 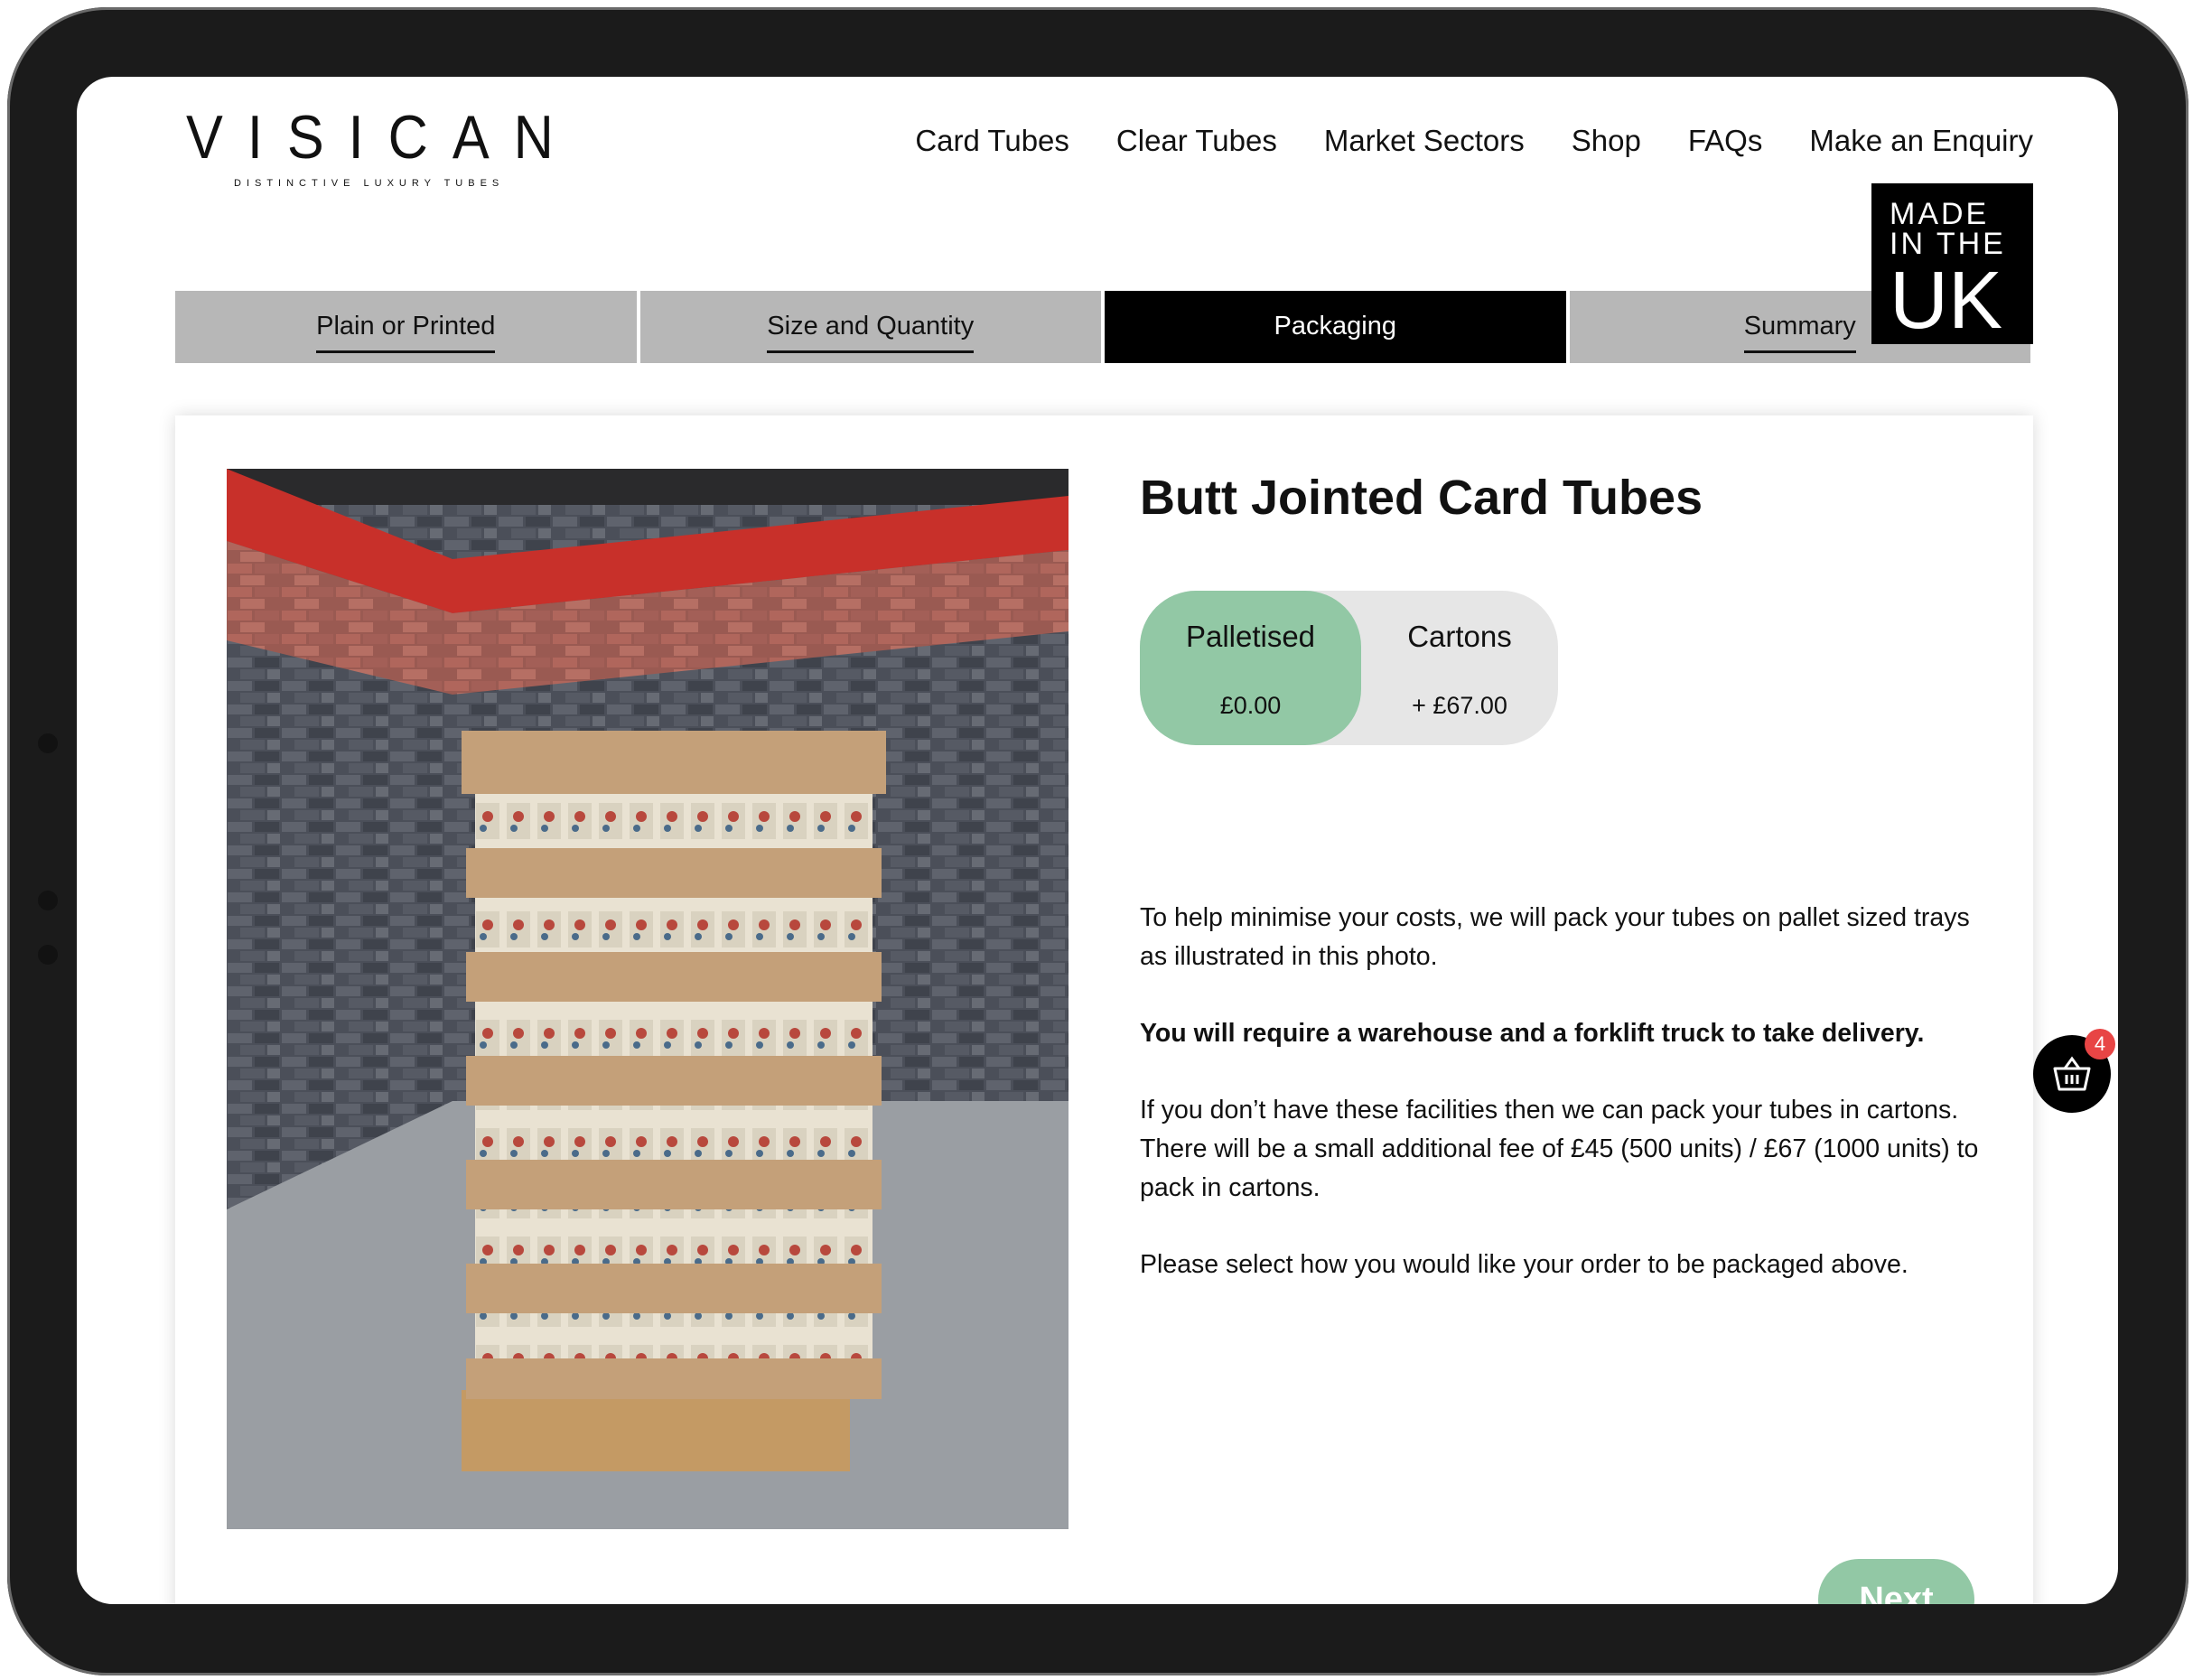 I want to click on nav-shop: Shop, so click(x=1606, y=141).